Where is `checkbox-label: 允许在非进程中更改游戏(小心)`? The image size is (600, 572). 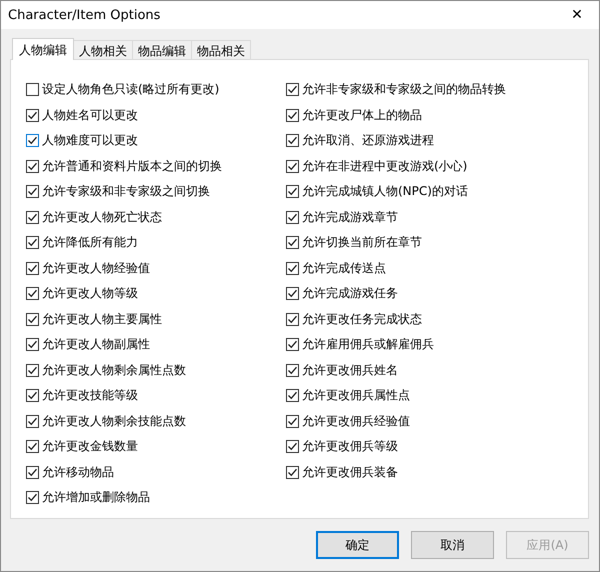
checkbox-label: 允许在非进程中更改游戏(小心) is located at coordinates (385, 166).